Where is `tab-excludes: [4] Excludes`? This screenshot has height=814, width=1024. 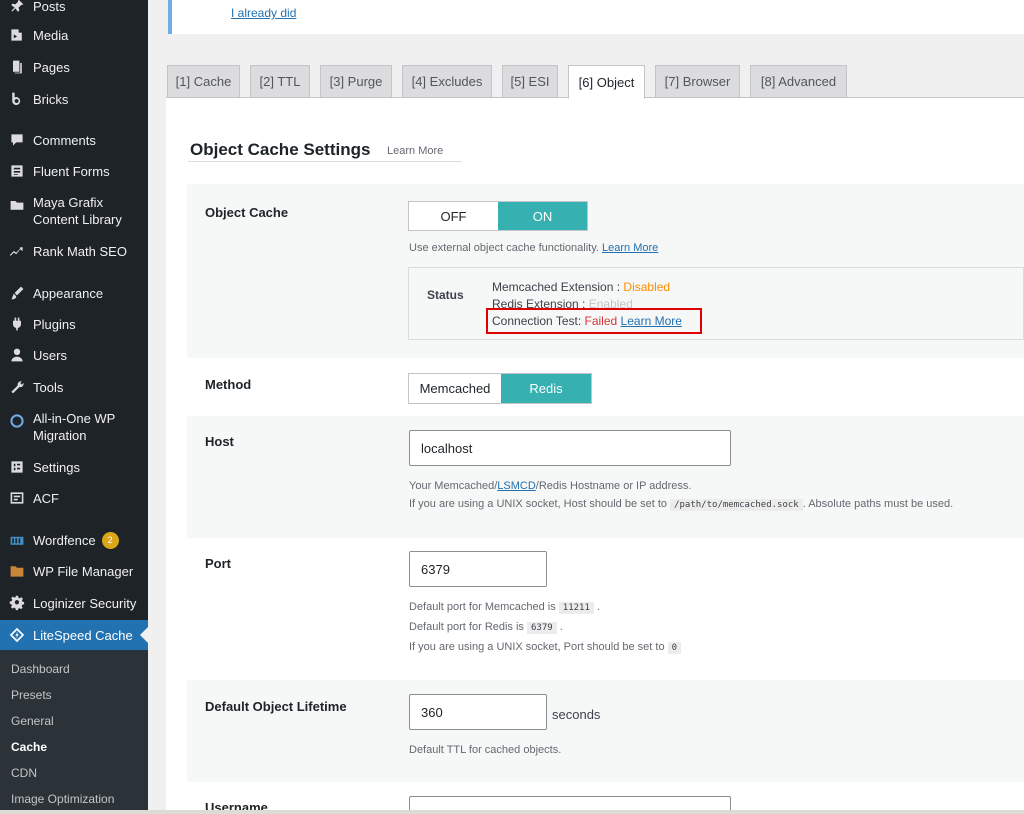 tab-excludes: [4] Excludes is located at coordinates (447, 81).